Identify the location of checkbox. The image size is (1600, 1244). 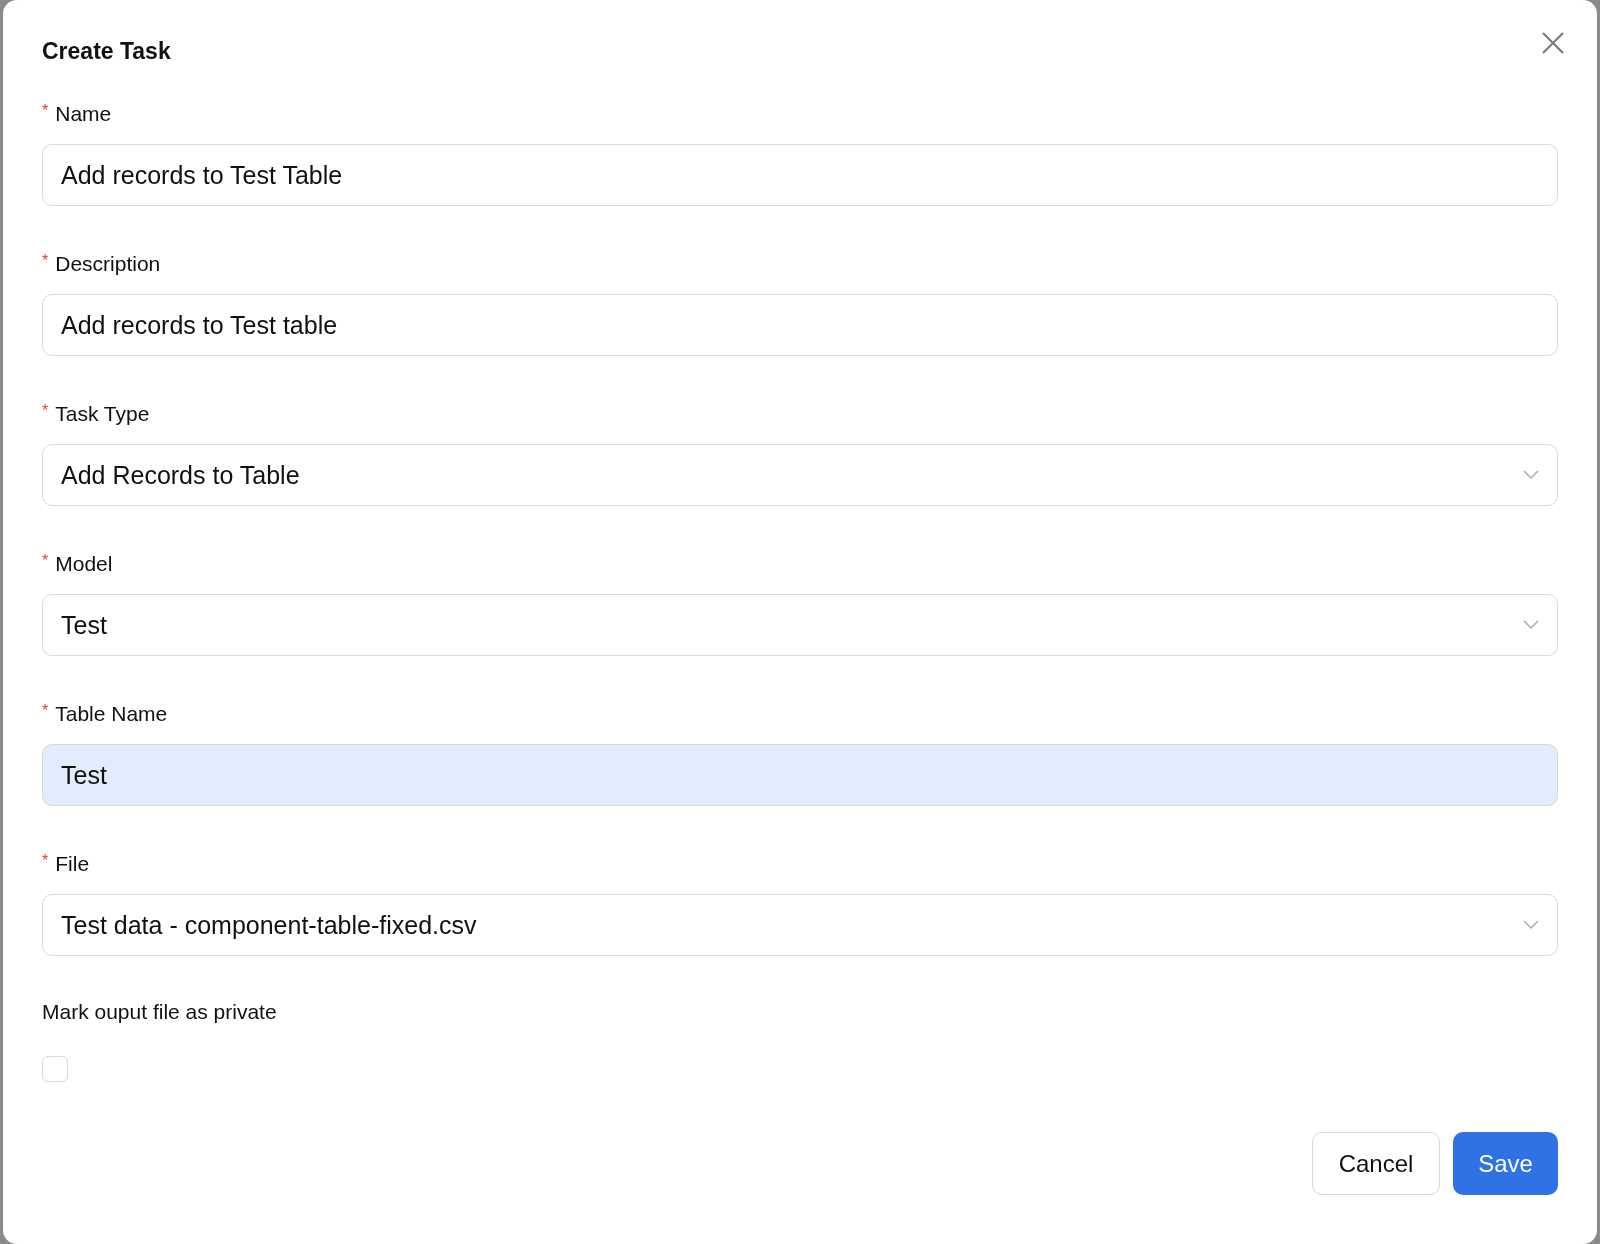
(55, 1069).